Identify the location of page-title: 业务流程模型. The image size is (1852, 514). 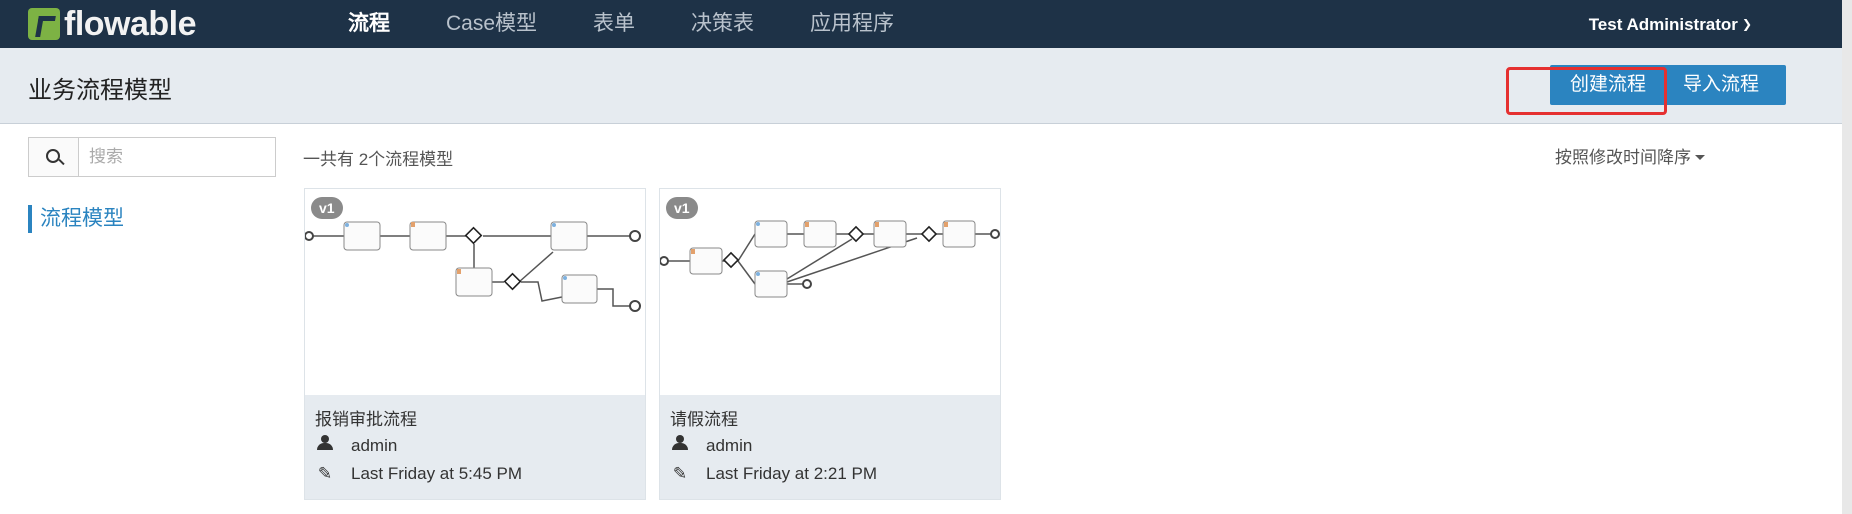
(100, 90).